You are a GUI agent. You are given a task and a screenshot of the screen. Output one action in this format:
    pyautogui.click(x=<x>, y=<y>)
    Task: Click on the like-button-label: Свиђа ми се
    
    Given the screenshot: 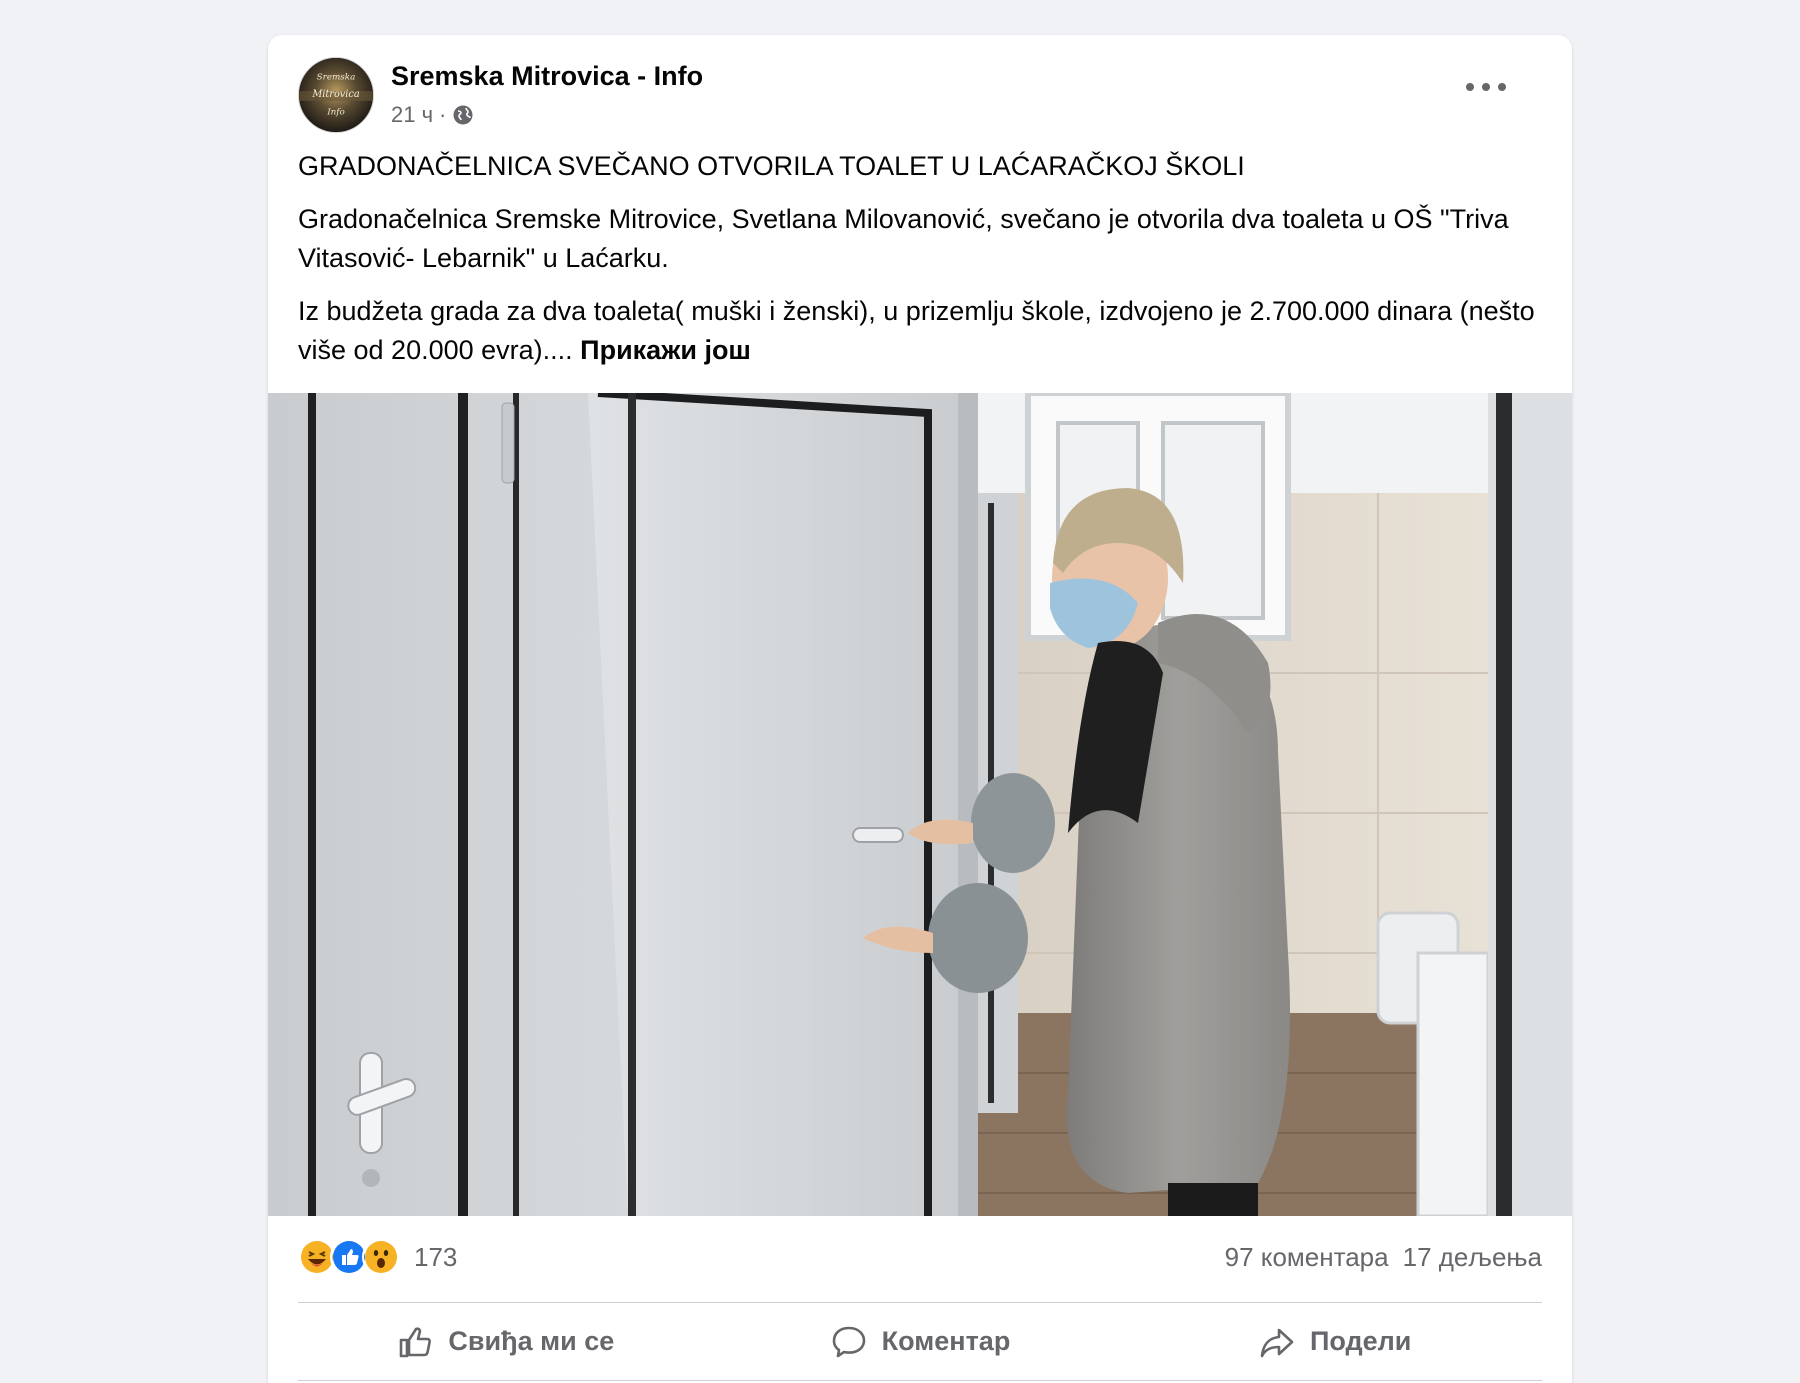 What is the action you would take?
    pyautogui.click(x=531, y=1341)
    